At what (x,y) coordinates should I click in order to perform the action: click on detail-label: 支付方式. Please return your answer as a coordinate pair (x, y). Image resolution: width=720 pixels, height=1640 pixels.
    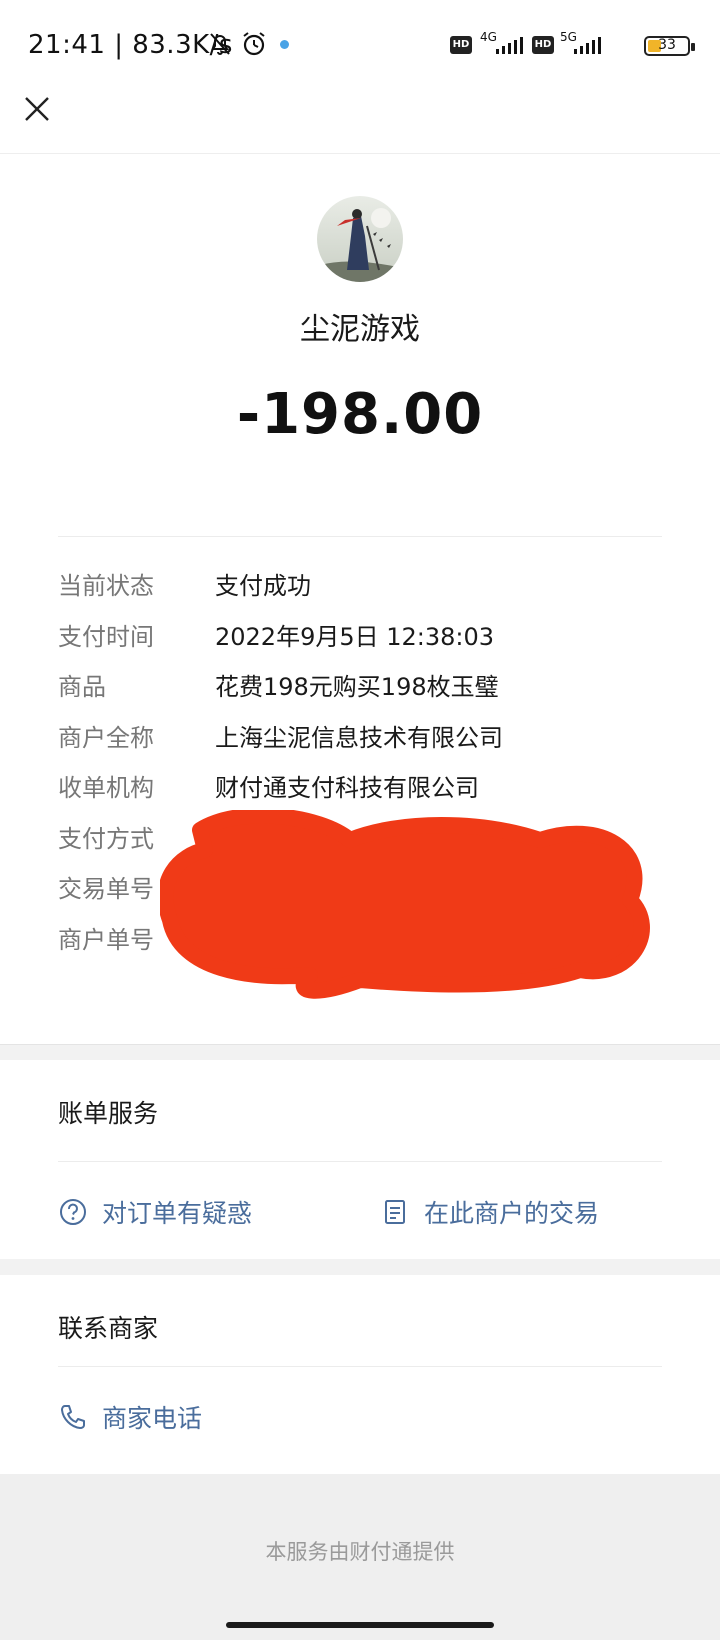
    Looking at the image, I should click on (106, 838).